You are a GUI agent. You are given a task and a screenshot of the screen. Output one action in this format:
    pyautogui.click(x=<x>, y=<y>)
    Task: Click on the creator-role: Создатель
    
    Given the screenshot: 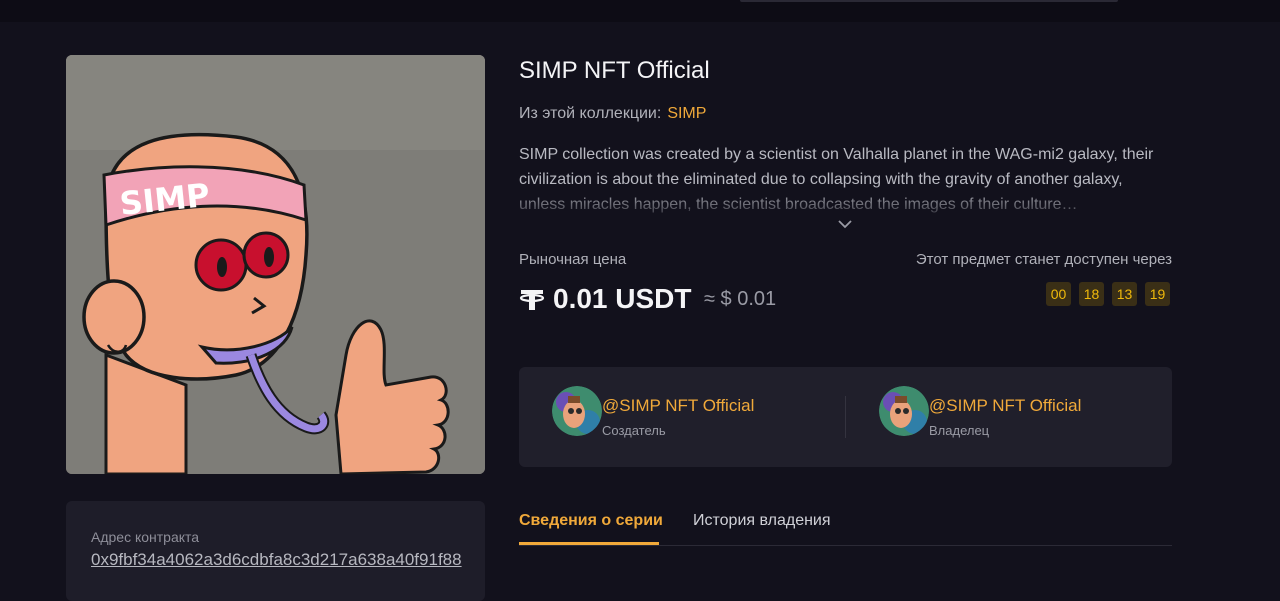 What is the action you would take?
    pyautogui.click(x=634, y=430)
    